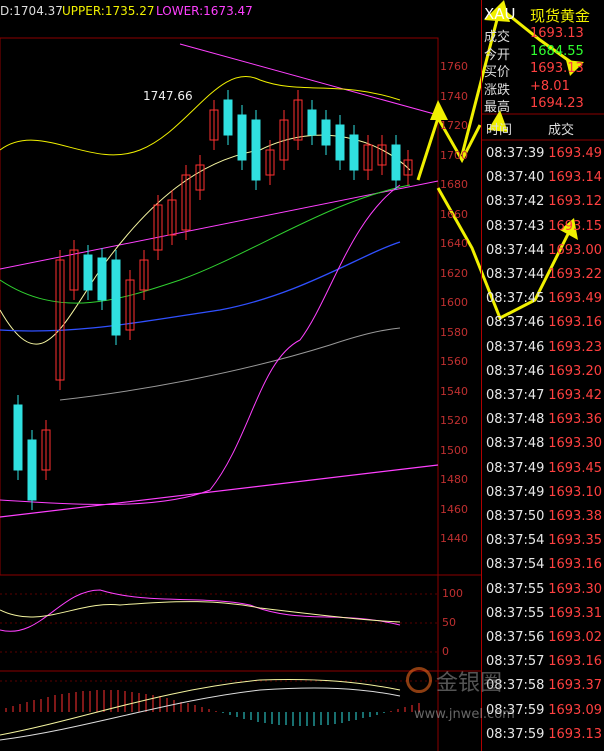 This screenshot has width=604, height=751. I want to click on tick-row: 08:37:55 1693.30, so click(545, 593).